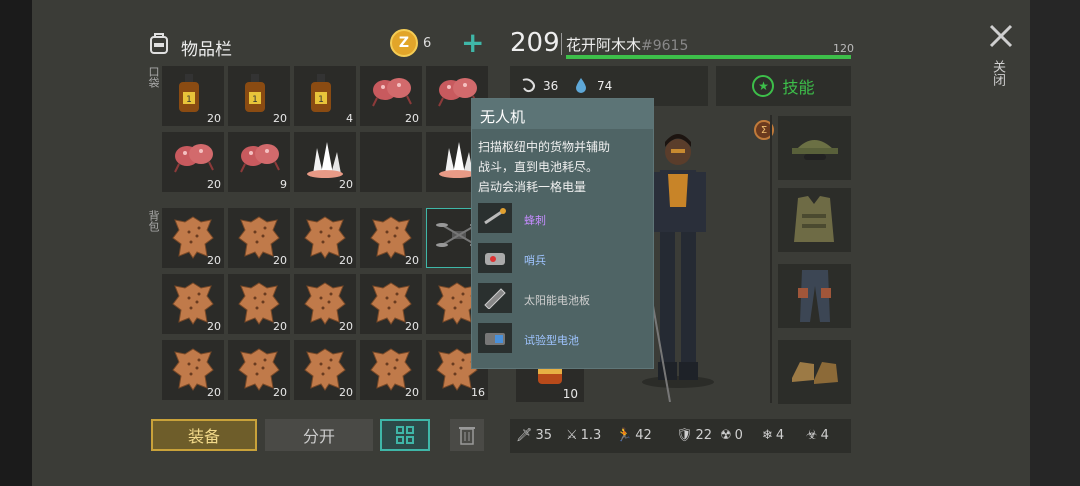 This screenshot has width=1080, height=486. I want to click on boots-icon, so click(815, 373).